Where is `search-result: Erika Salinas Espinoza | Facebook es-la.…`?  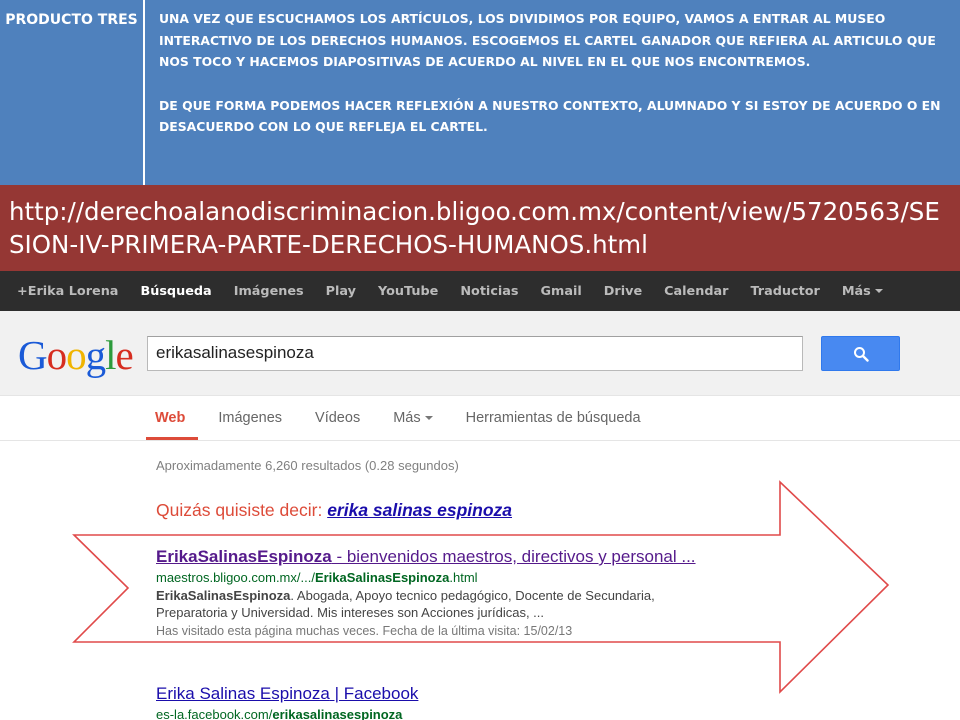 search-result: Erika Salinas Espinoza | Facebook es-la.… is located at coordinates (287, 702).